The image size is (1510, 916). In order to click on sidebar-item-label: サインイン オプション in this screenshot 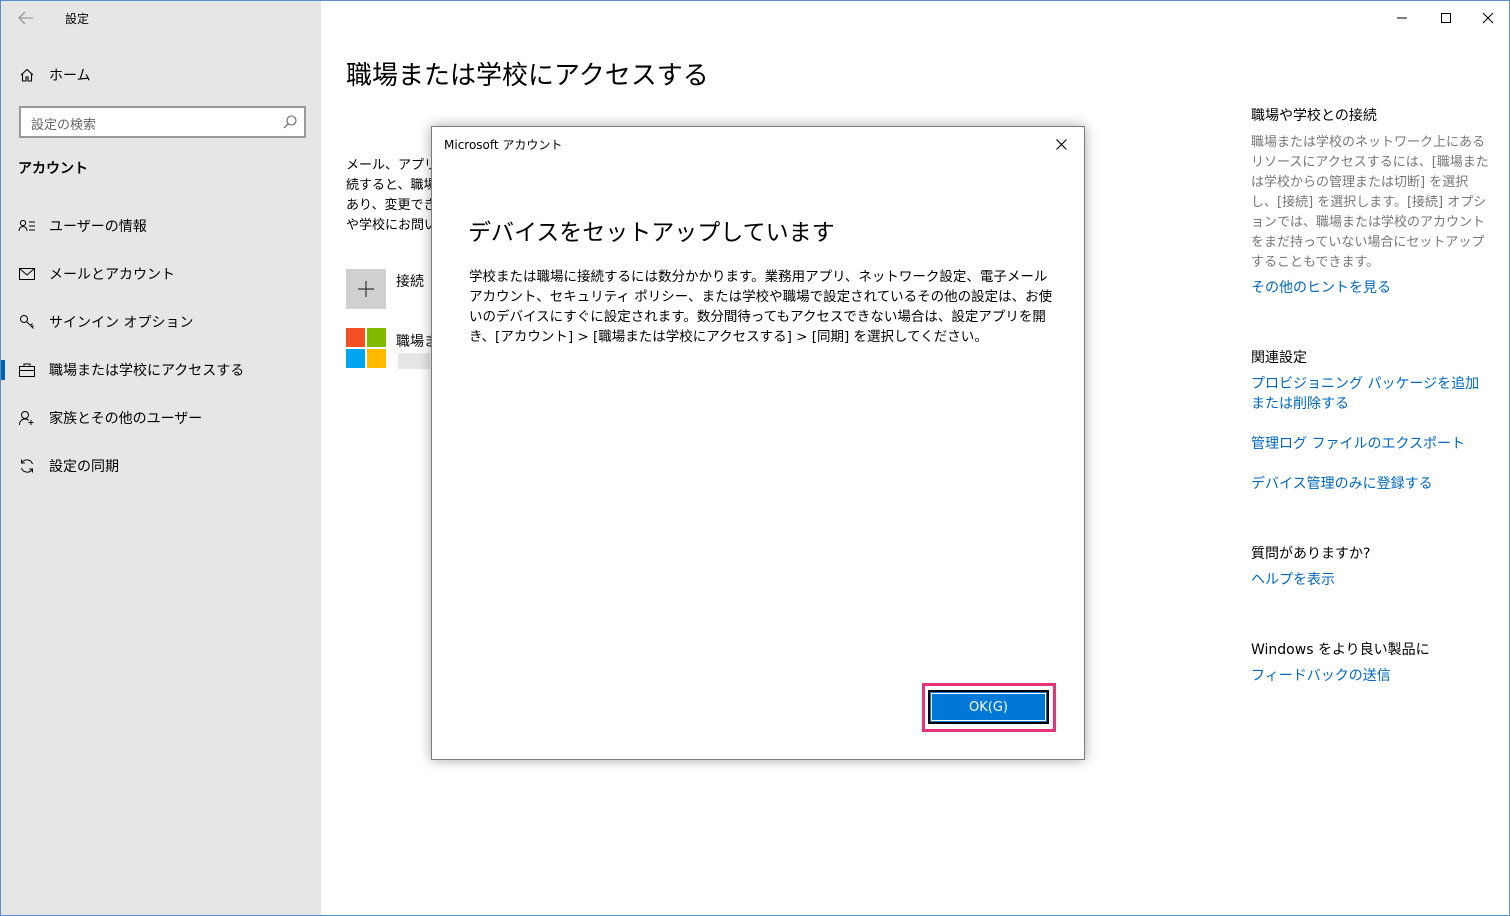, I will do `click(121, 323)`.